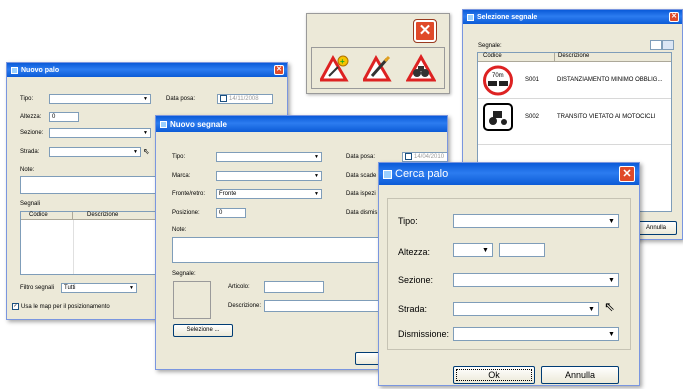 This screenshot has height=389, width=683. Describe the element at coordinates (147, 70) in the screenshot. I see `nuovo-palo-titlebar: Nuovo palo` at that location.